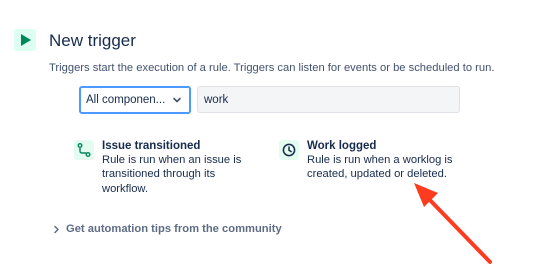 This screenshot has width=556, height=277. I want to click on trigger-name: Work logged, so click(342, 146).